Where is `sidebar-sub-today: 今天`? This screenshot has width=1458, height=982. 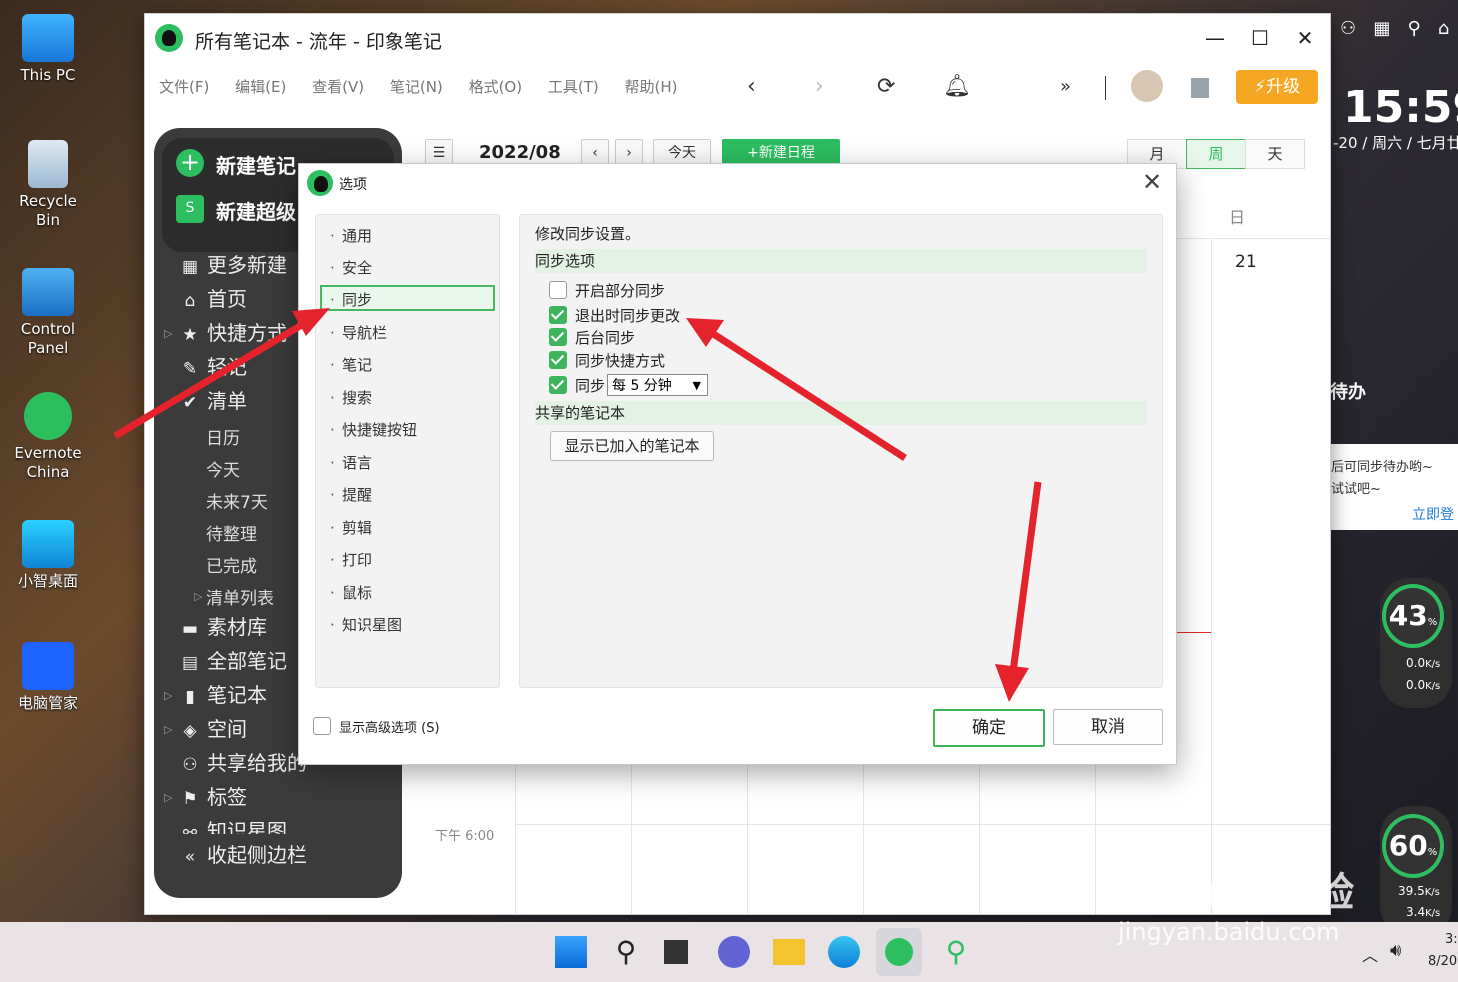 sidebar-sub-today: 今天 is located at coordinates (223, 468).